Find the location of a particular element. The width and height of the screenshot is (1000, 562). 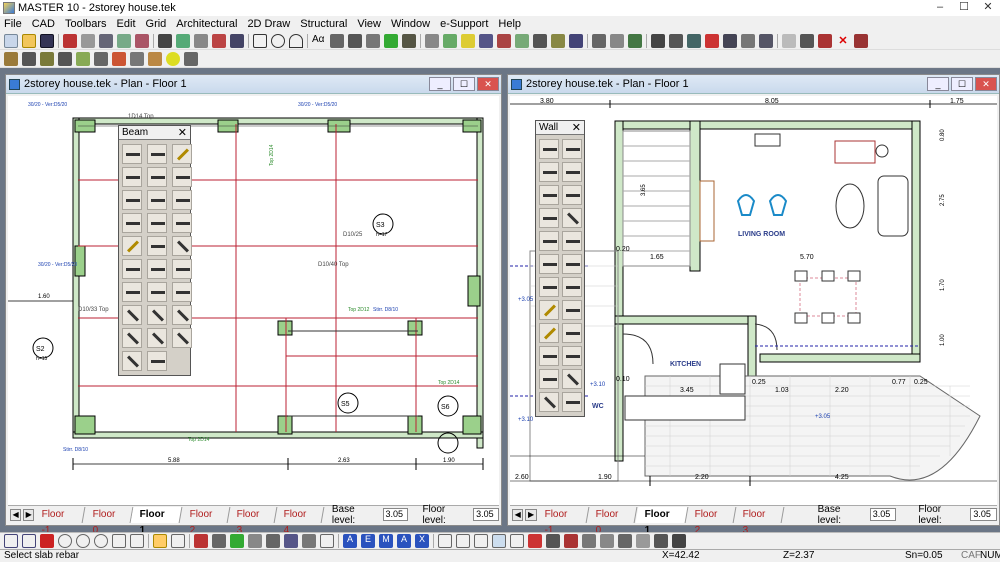

erase-tool-icon is located at coordinates (571, 541).